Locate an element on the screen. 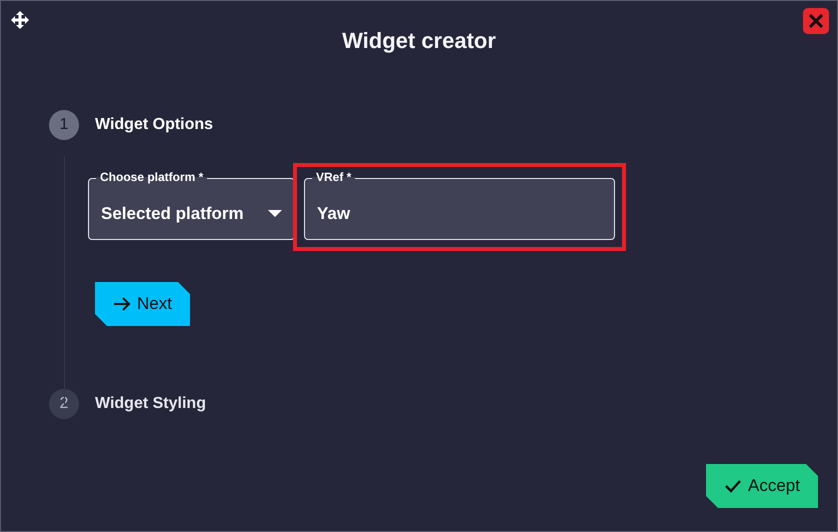 This screenshot has width=838, height=532. field-label: VRef * is located at coordinates (334, 177).